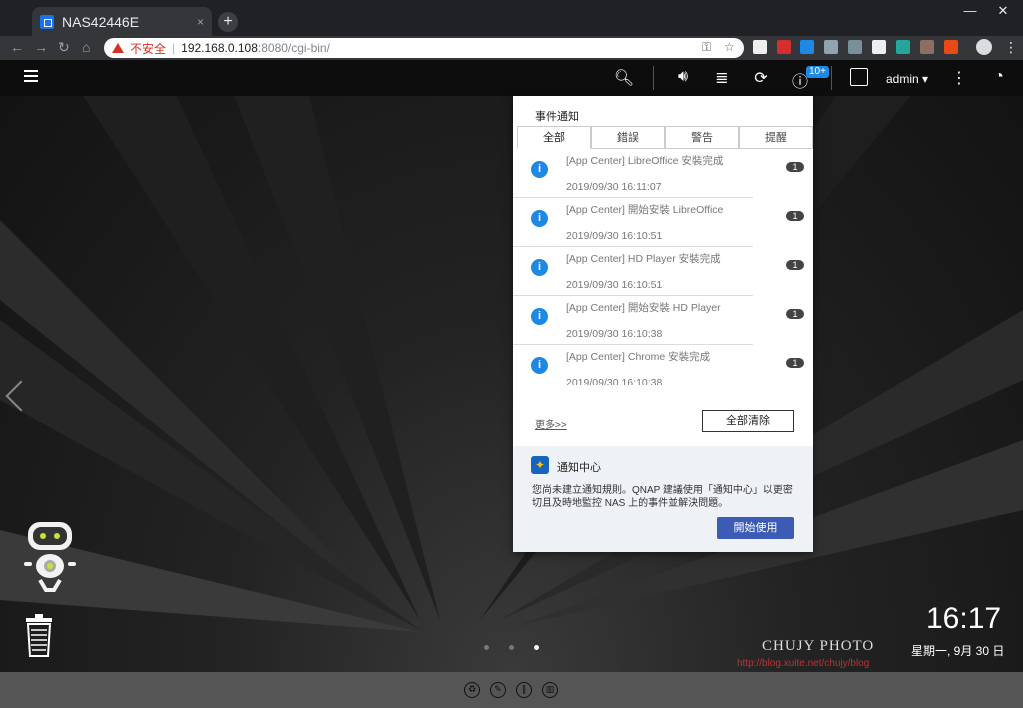 The width and height of the screenshot is (1023, 708). I want to click on extension-tool-icon, so click(855, 47).